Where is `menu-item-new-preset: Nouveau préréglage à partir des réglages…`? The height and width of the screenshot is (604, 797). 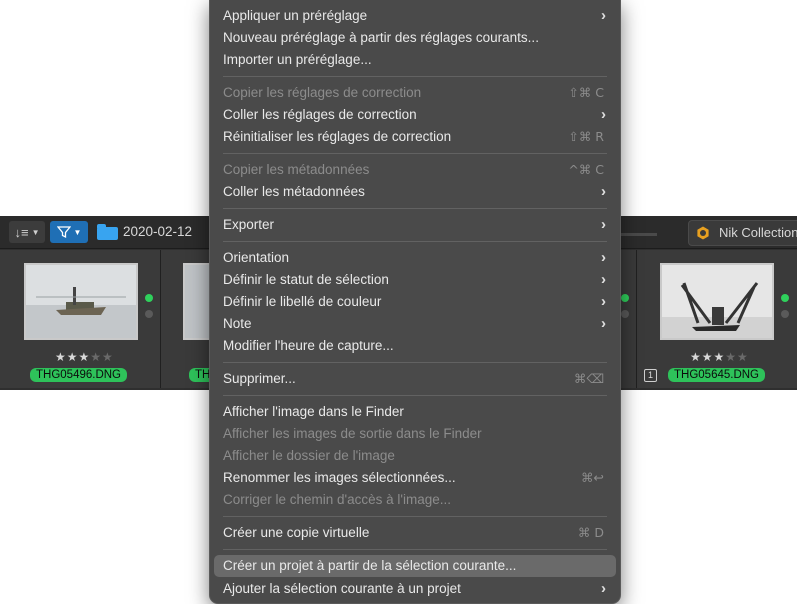
menu-item-new-preset: Nouveau préréglage à partir des réglages… is located at coordinates (415, 38).